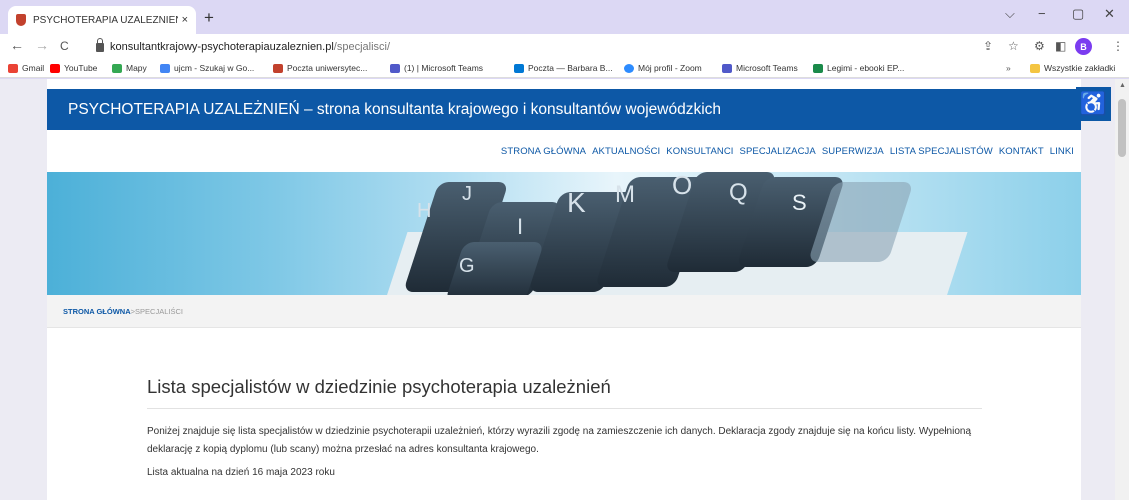 This screenshot has width=1129, height=500. I want to click on nav-strona-glowna: STRONA GŁÓWNA, so click(543, 151).